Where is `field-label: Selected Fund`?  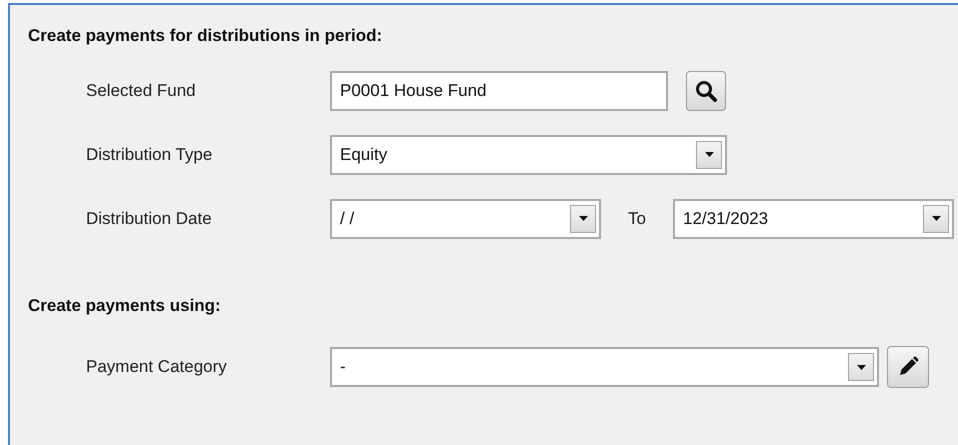
field-label: Selected Fund is located at coordinates (141, 91).